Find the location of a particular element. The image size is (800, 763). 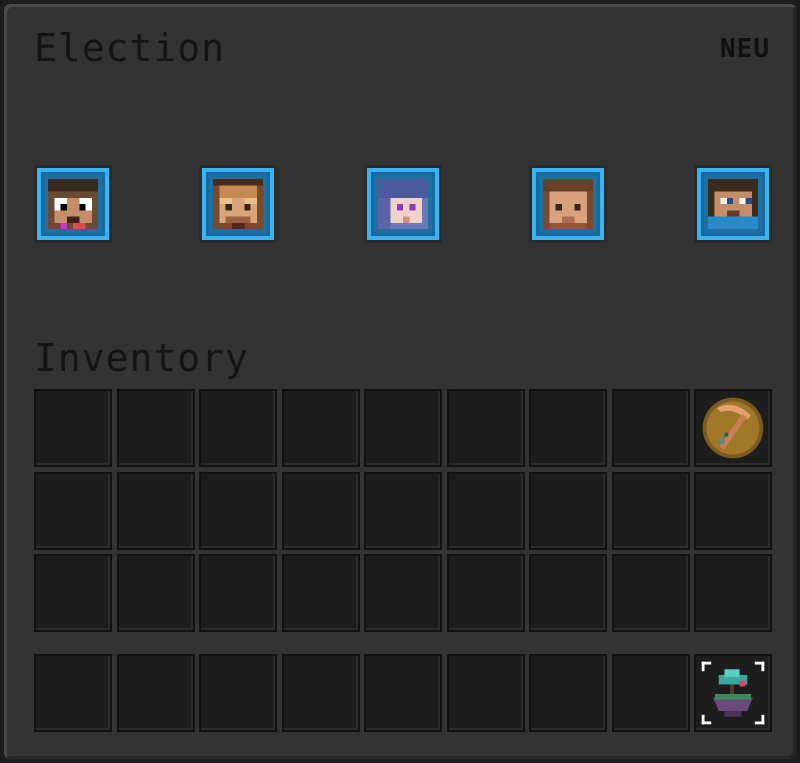

inventory-title: Inventory is located at coordinates (141, 358).